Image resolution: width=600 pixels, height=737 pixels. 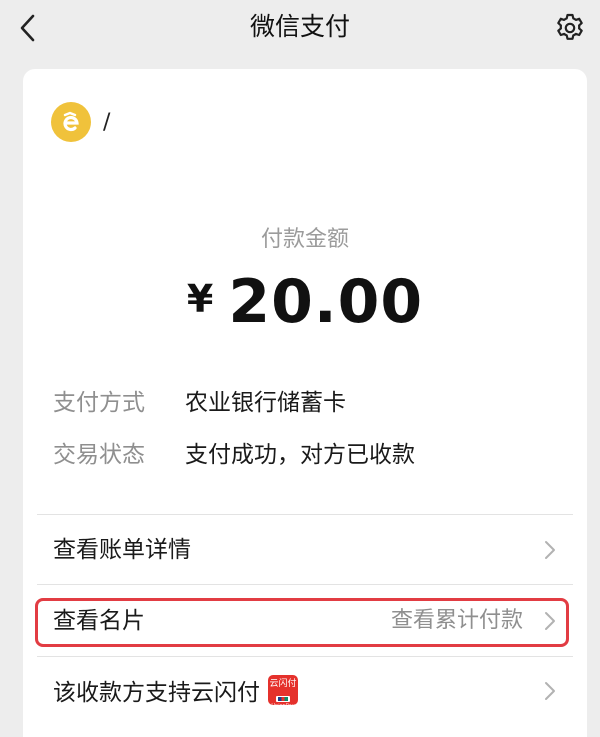 I want to click on unionpay-support-label: 该收款方支持云闪付云闪付UnionPay, so click(x=175, y=692).